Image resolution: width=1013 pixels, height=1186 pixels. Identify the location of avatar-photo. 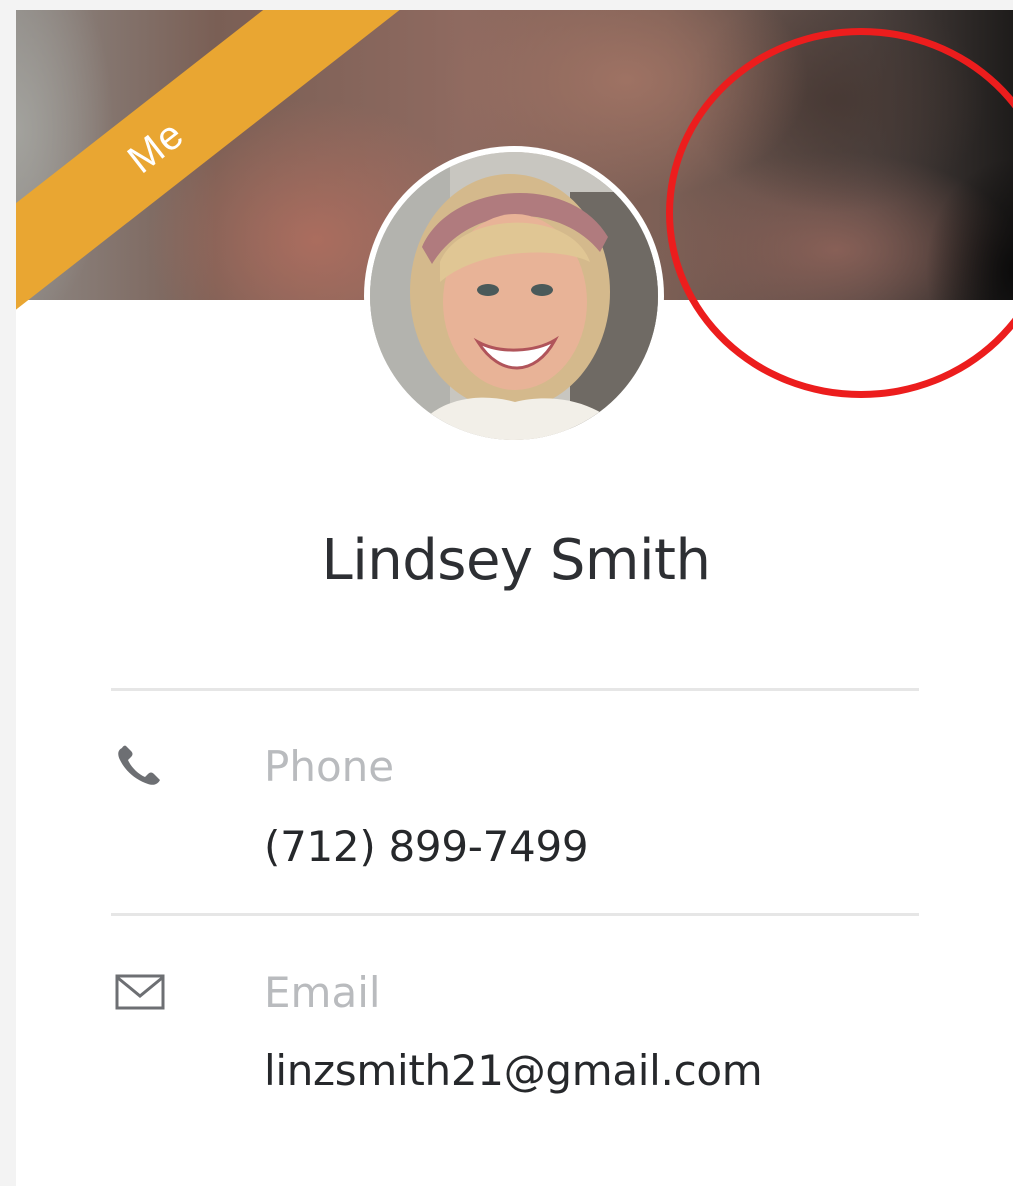
(514, 296).